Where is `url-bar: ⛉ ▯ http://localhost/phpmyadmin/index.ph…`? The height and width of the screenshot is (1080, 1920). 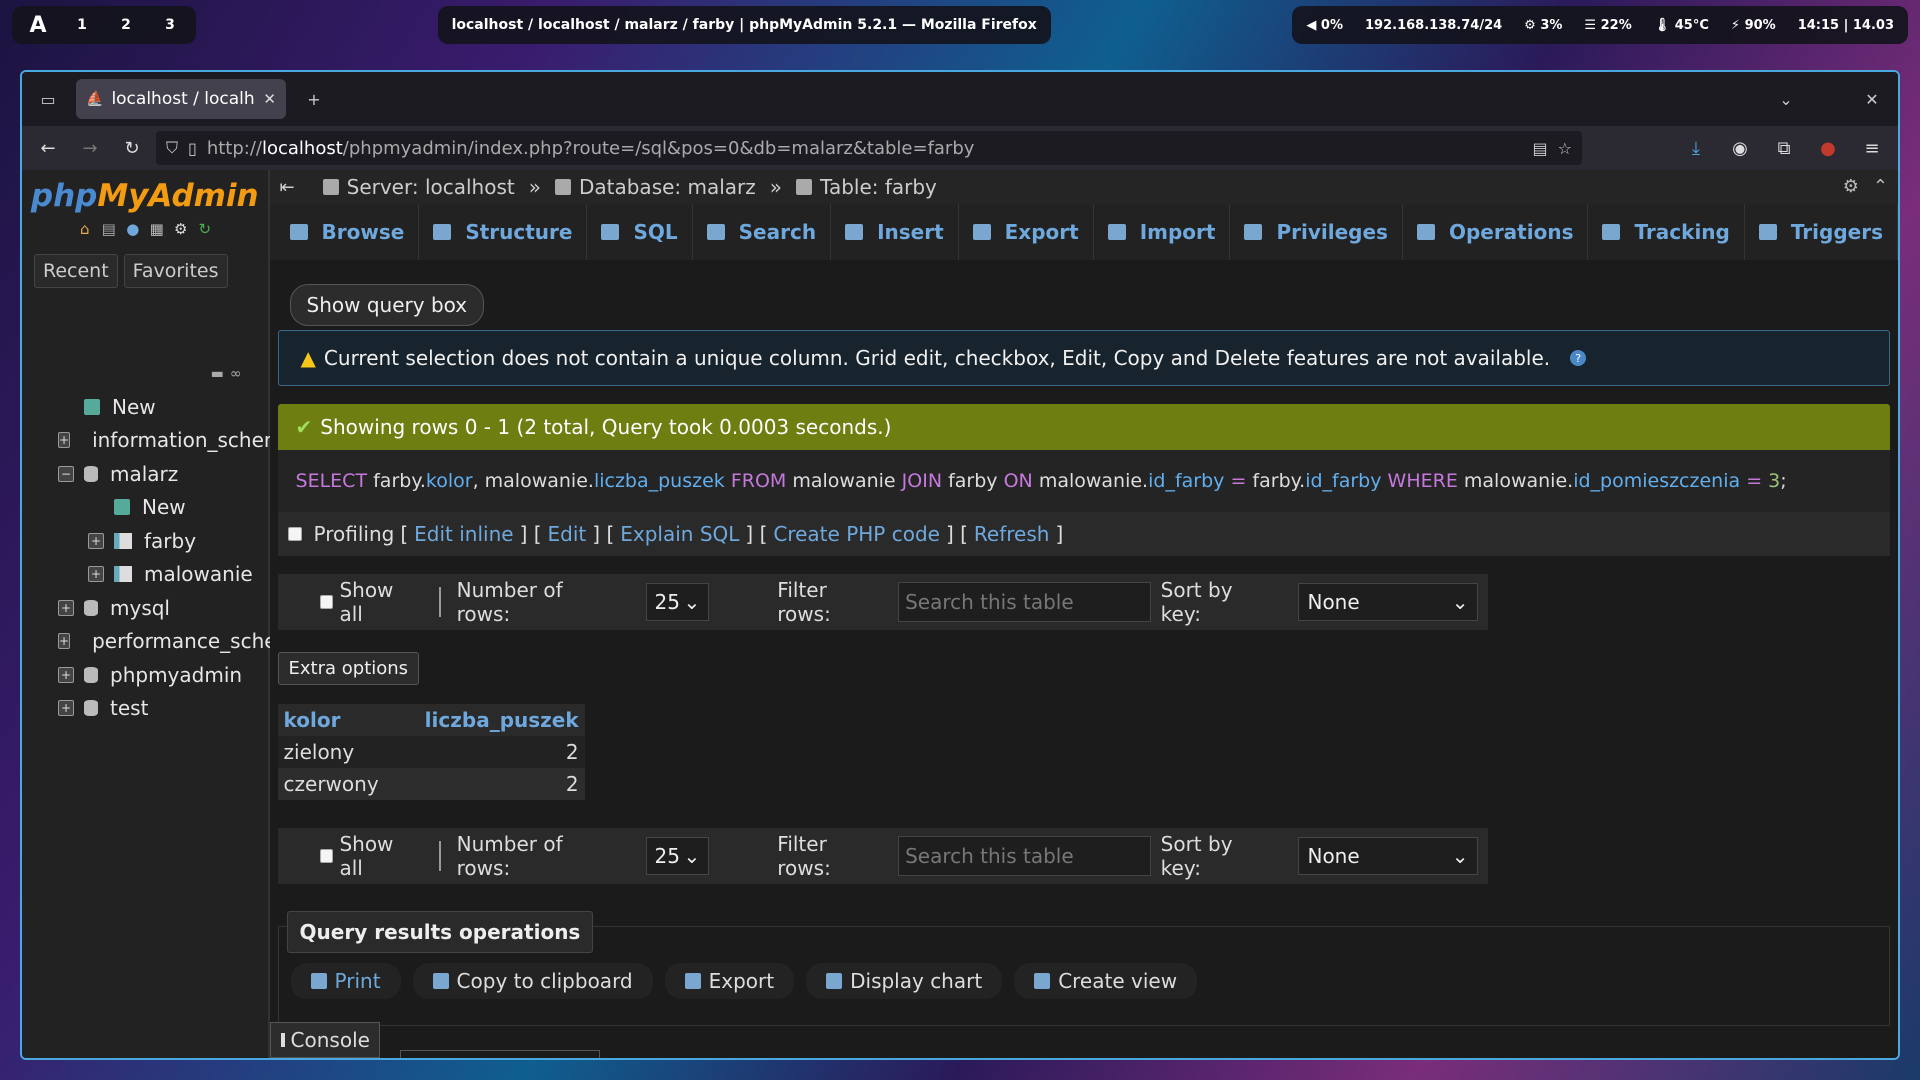
url-bar: ⛉ ▯ http://localhost/phpmyadmin/index.ph… is located at coordinates (869, 148).